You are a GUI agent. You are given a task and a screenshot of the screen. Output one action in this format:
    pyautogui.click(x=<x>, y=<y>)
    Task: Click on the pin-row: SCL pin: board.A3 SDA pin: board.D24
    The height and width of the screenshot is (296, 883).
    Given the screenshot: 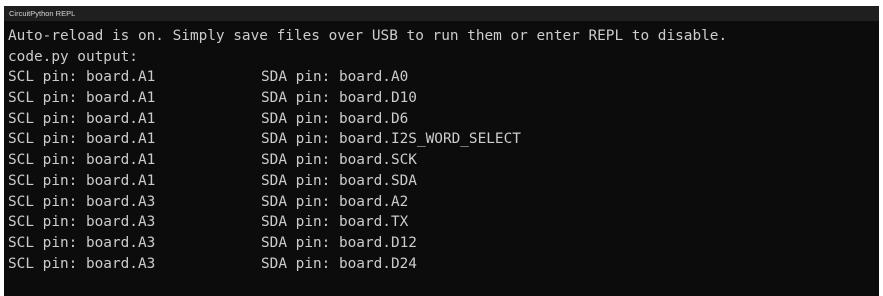 What is the action you would take?
    pyautogui.click(x=443, y=264)
    